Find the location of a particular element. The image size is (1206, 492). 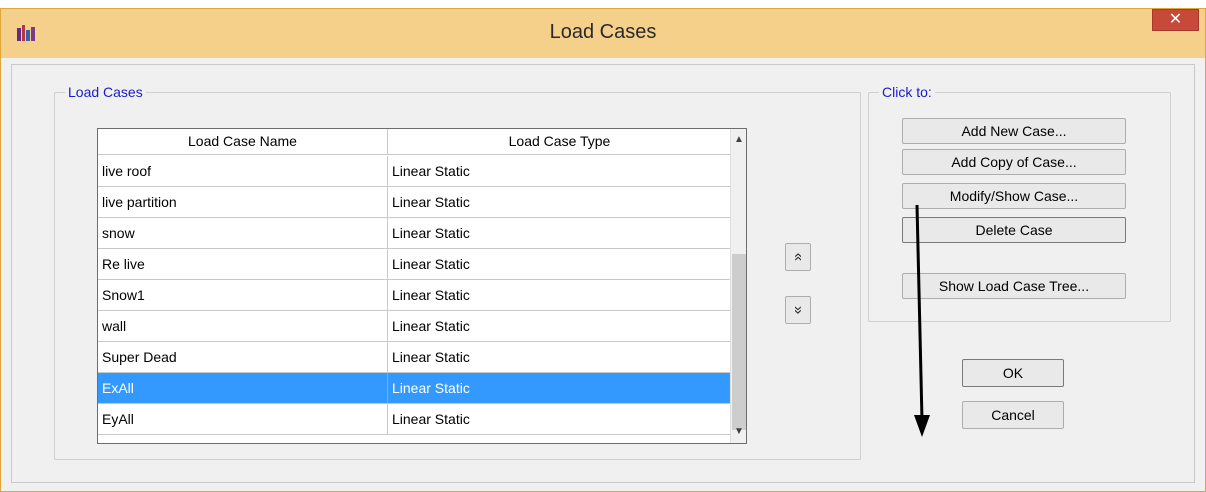

case-name-cell: snow is located at coordinates (243, 233).